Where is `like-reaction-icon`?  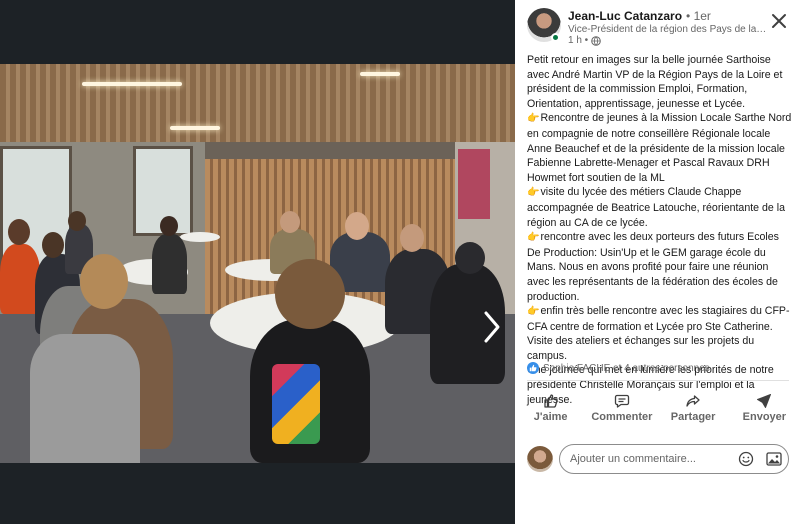 like-reaction-icon is located at coordinates (533, 368).